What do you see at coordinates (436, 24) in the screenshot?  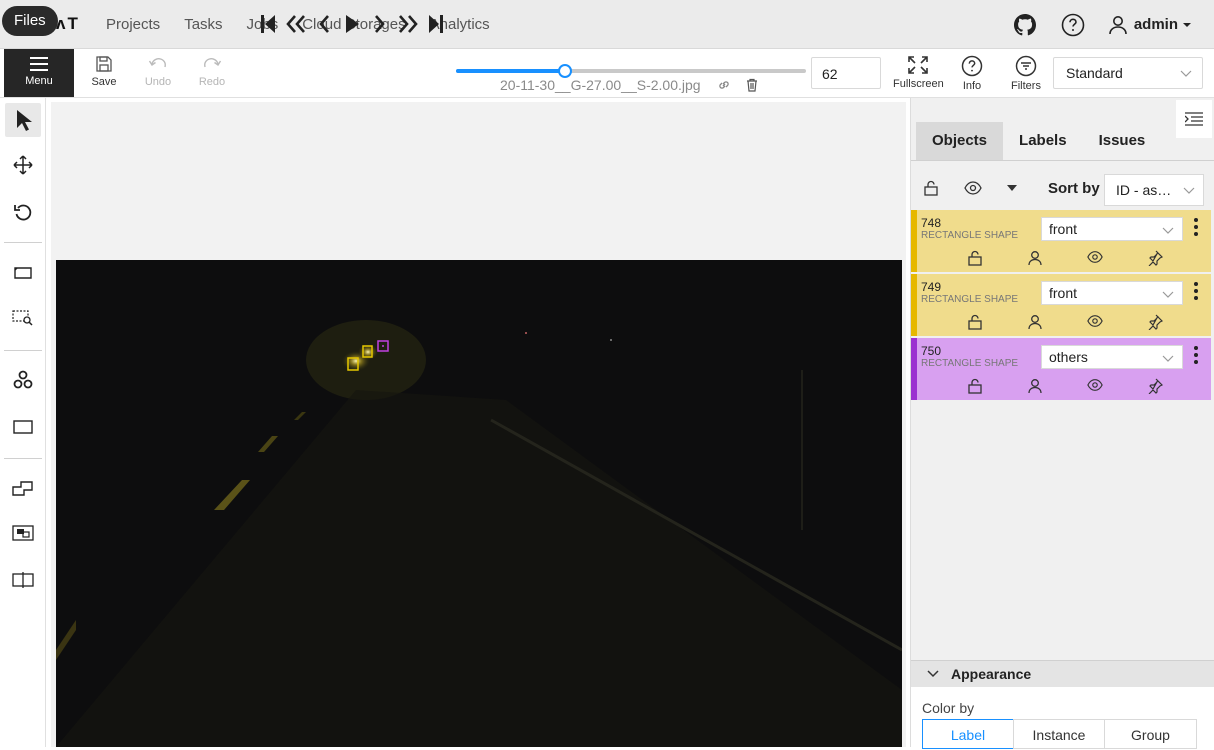 I see `last-frame-icon` at bounding box center [436, 24].